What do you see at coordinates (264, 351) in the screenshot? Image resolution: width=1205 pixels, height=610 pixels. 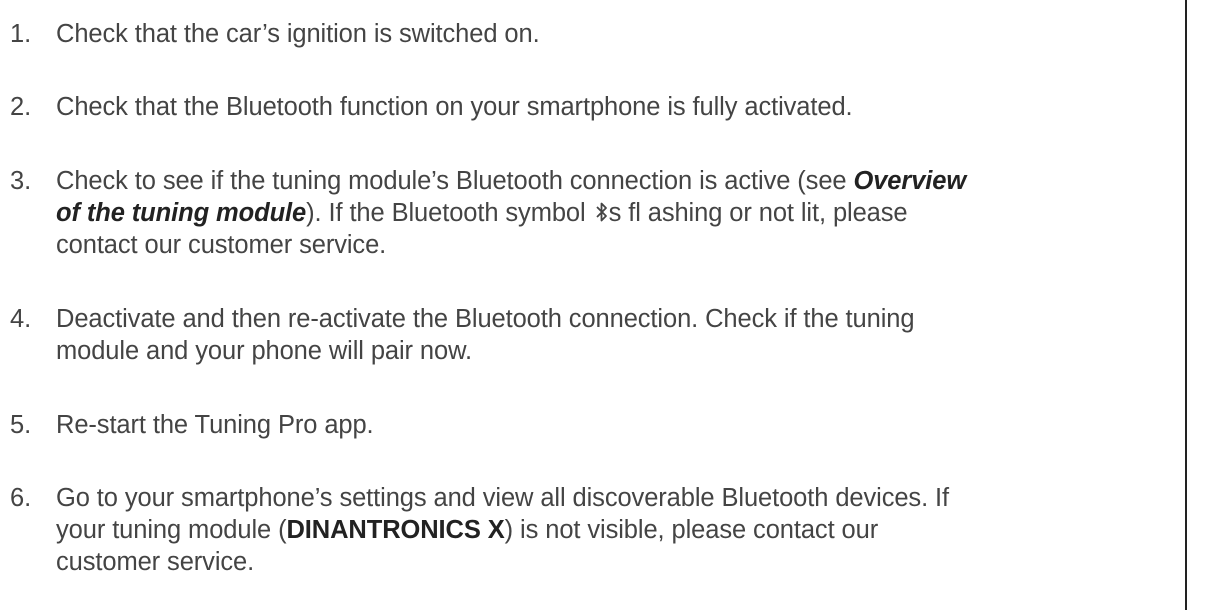 I see `step-line: module and your phone will pair now.` at bounding box center [264, 351].